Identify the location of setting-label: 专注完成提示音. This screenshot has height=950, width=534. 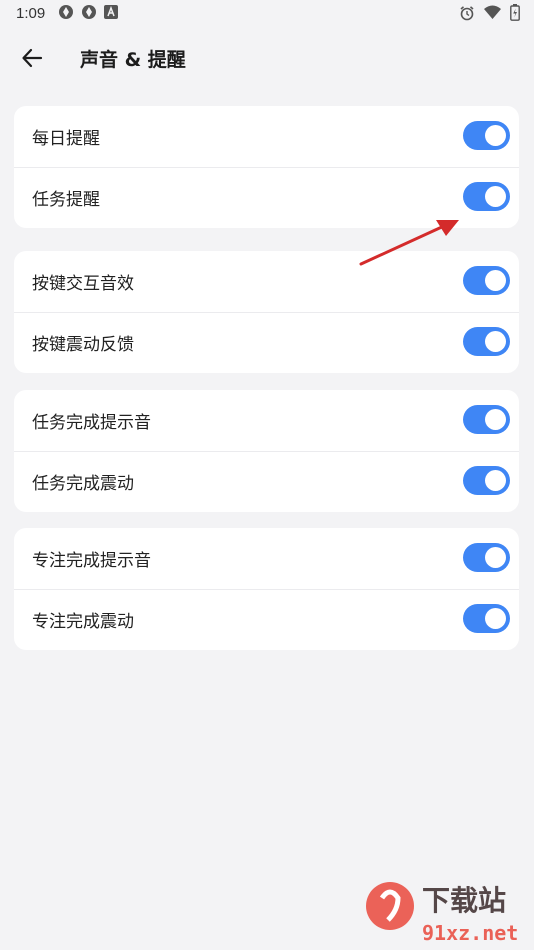
(91, 561).